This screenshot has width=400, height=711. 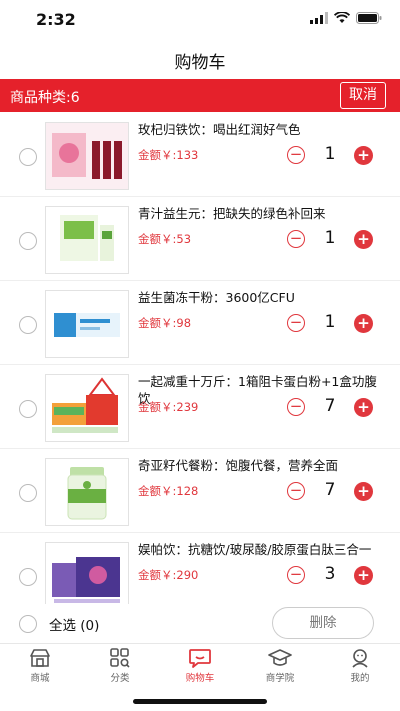 What do you see at coordinates (120, 658) in the screenshot?
I see `category-icon` at bounding box center [120, 658].